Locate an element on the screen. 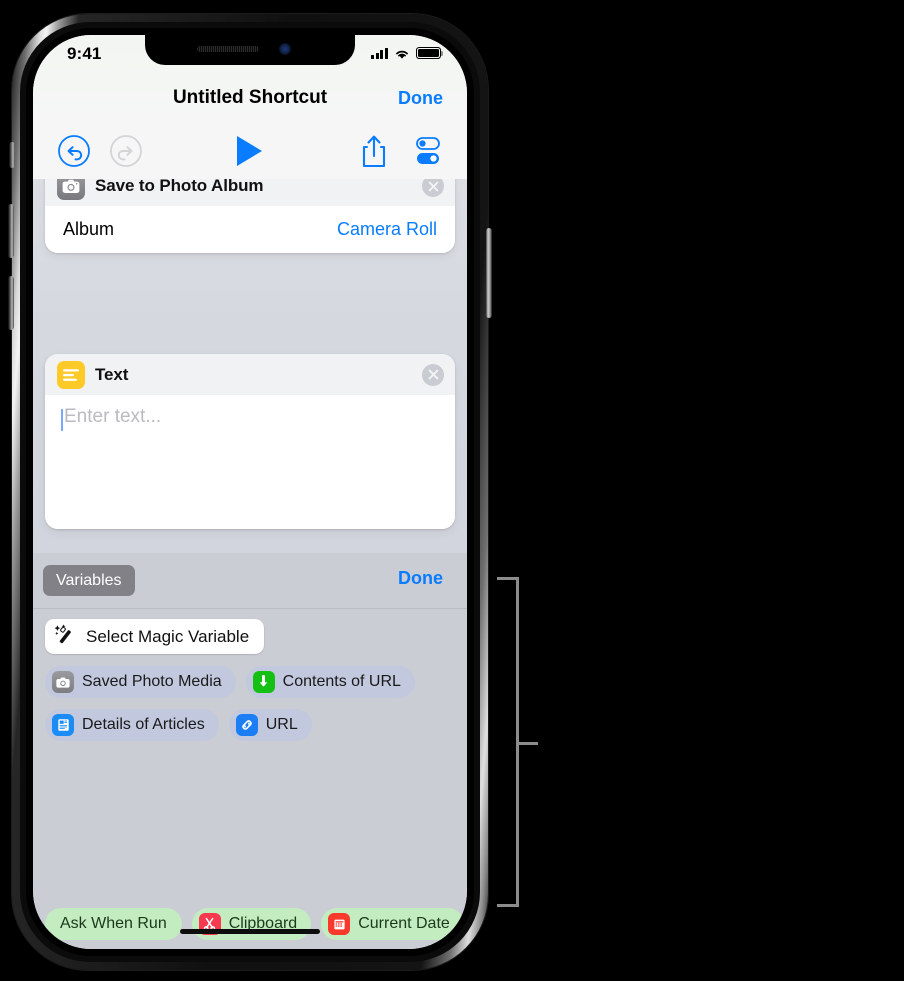 This screenshot has width=904, height=981. play-triangle is located at coordinates (249, 151).